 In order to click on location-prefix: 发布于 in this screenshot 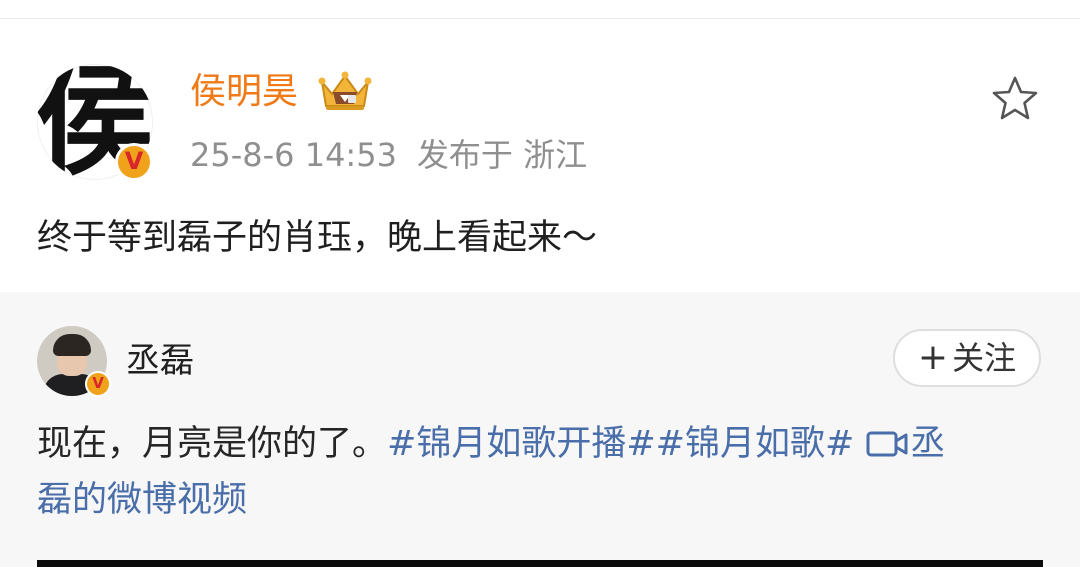, I will do `click(464, 155)`.